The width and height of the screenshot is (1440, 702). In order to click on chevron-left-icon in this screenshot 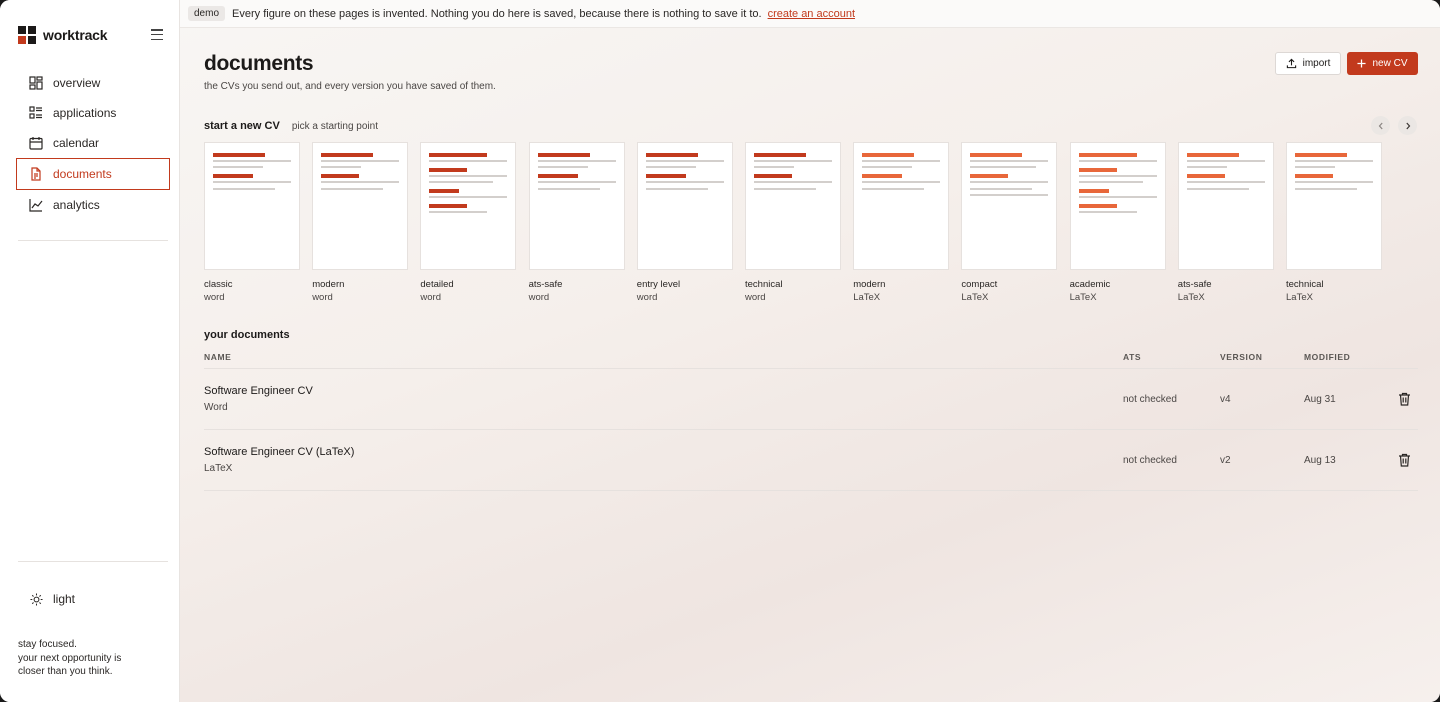, I will do `click(1380, 125)`.